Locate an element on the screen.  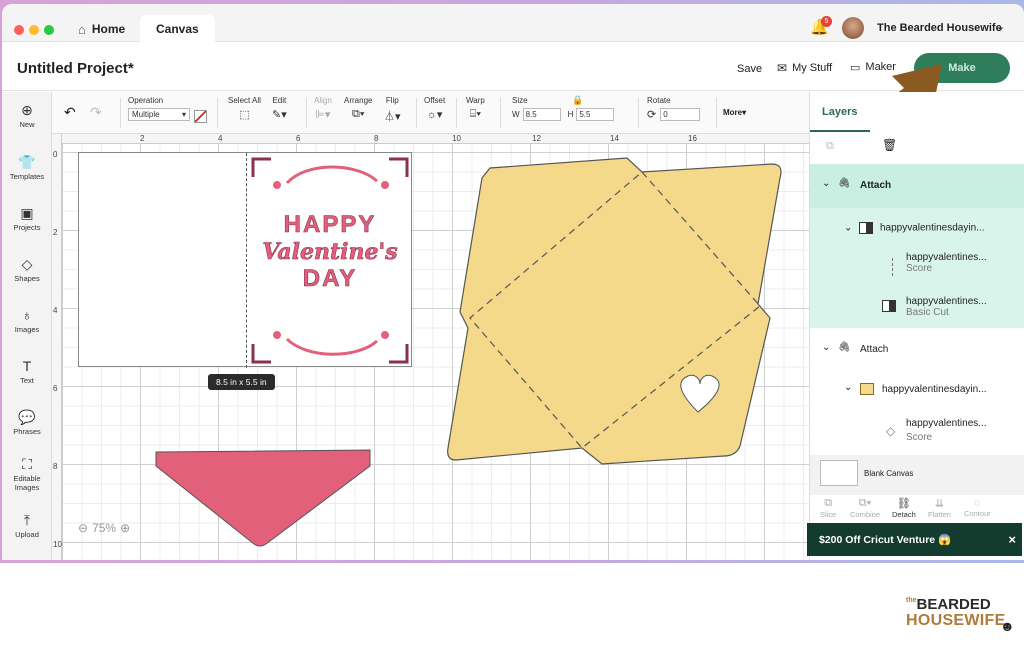
maximize-window-button is located at coordinates (49, 30).